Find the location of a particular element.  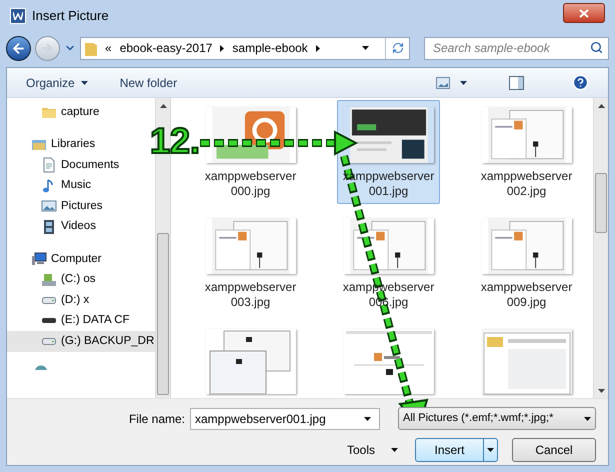

forward-arrow-icon is located at coordinates (47, 48).